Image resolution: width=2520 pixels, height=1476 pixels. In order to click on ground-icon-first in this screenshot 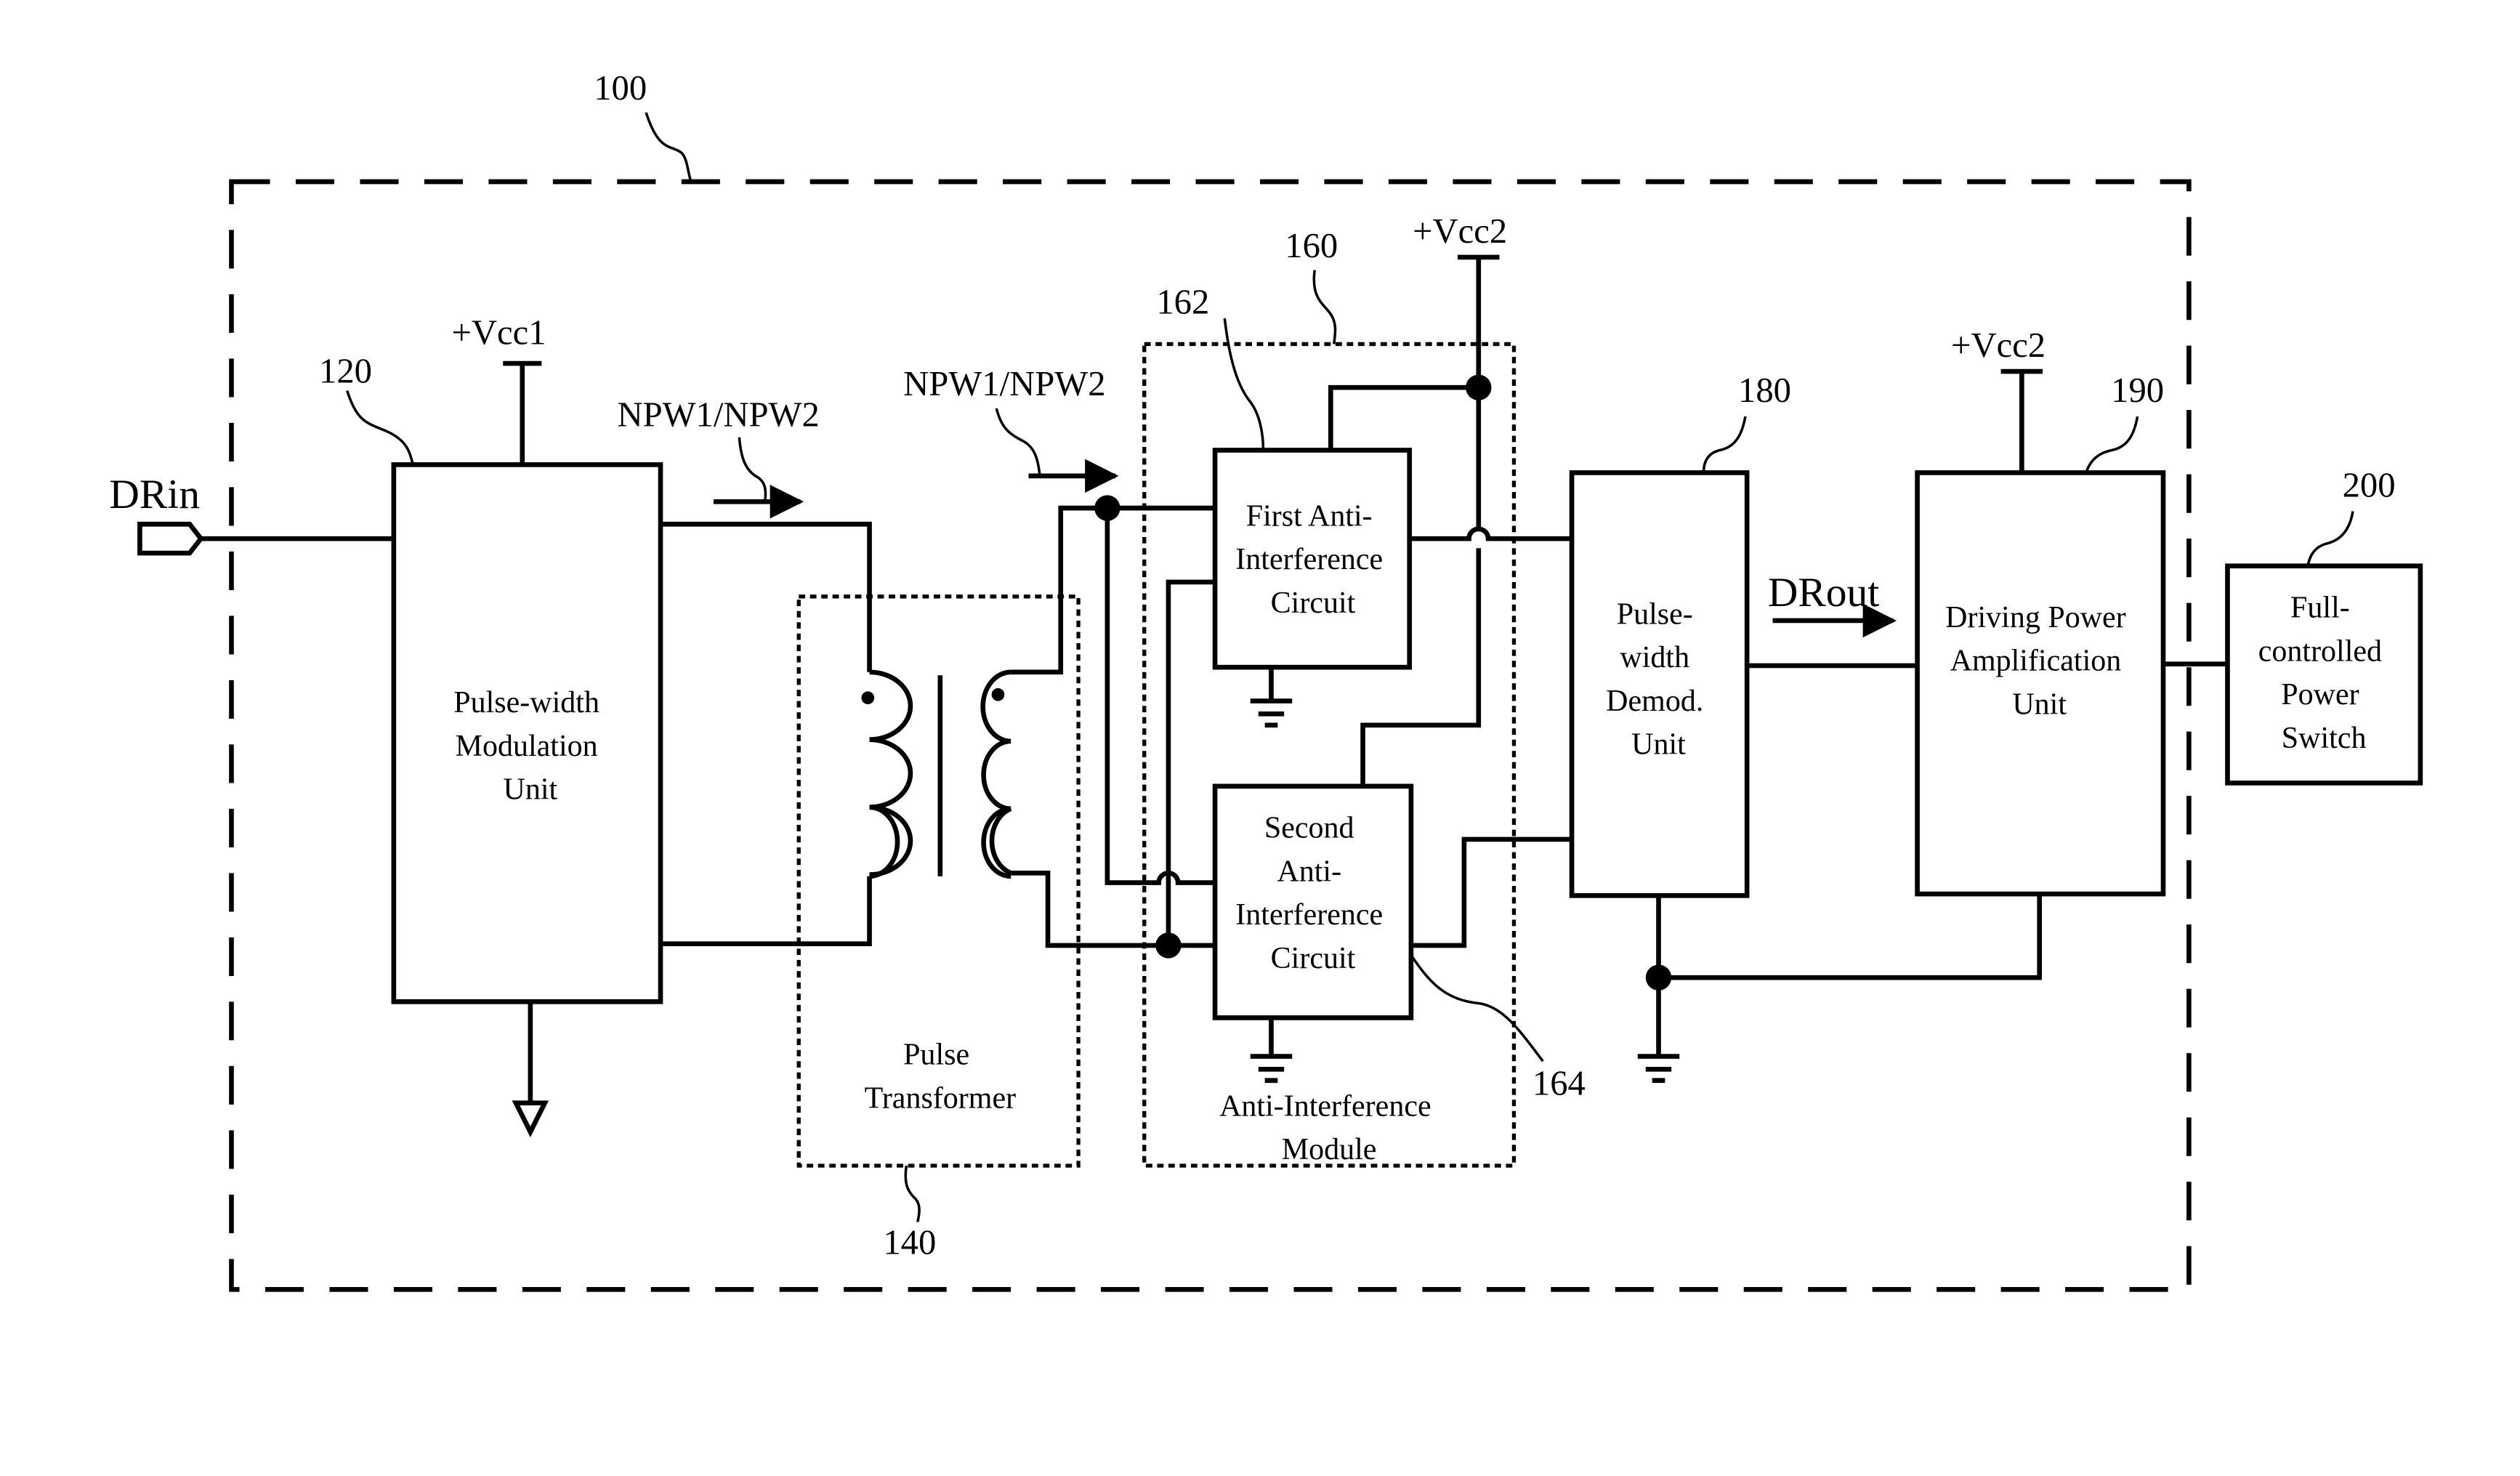, I will do `click(1271, 713)`.